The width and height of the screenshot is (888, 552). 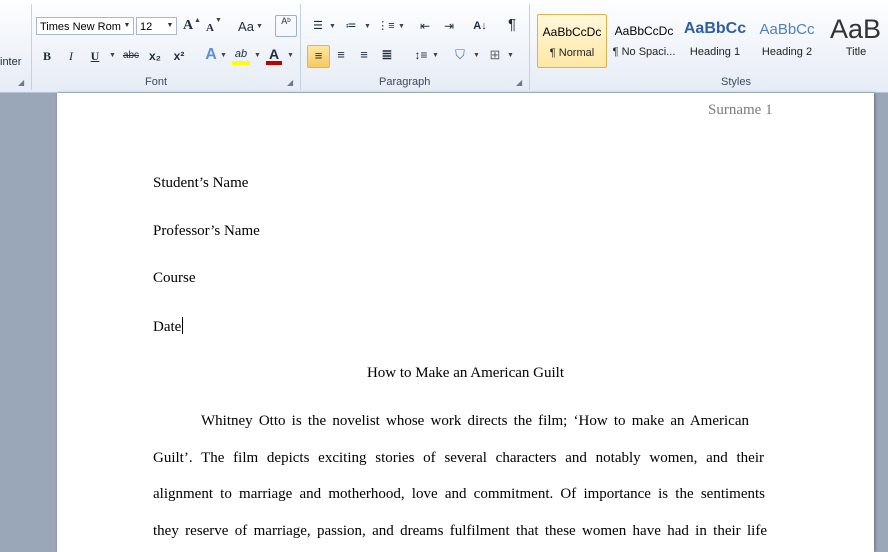 I want to click on change-case-button: Aa, so click(x=246, y=27).